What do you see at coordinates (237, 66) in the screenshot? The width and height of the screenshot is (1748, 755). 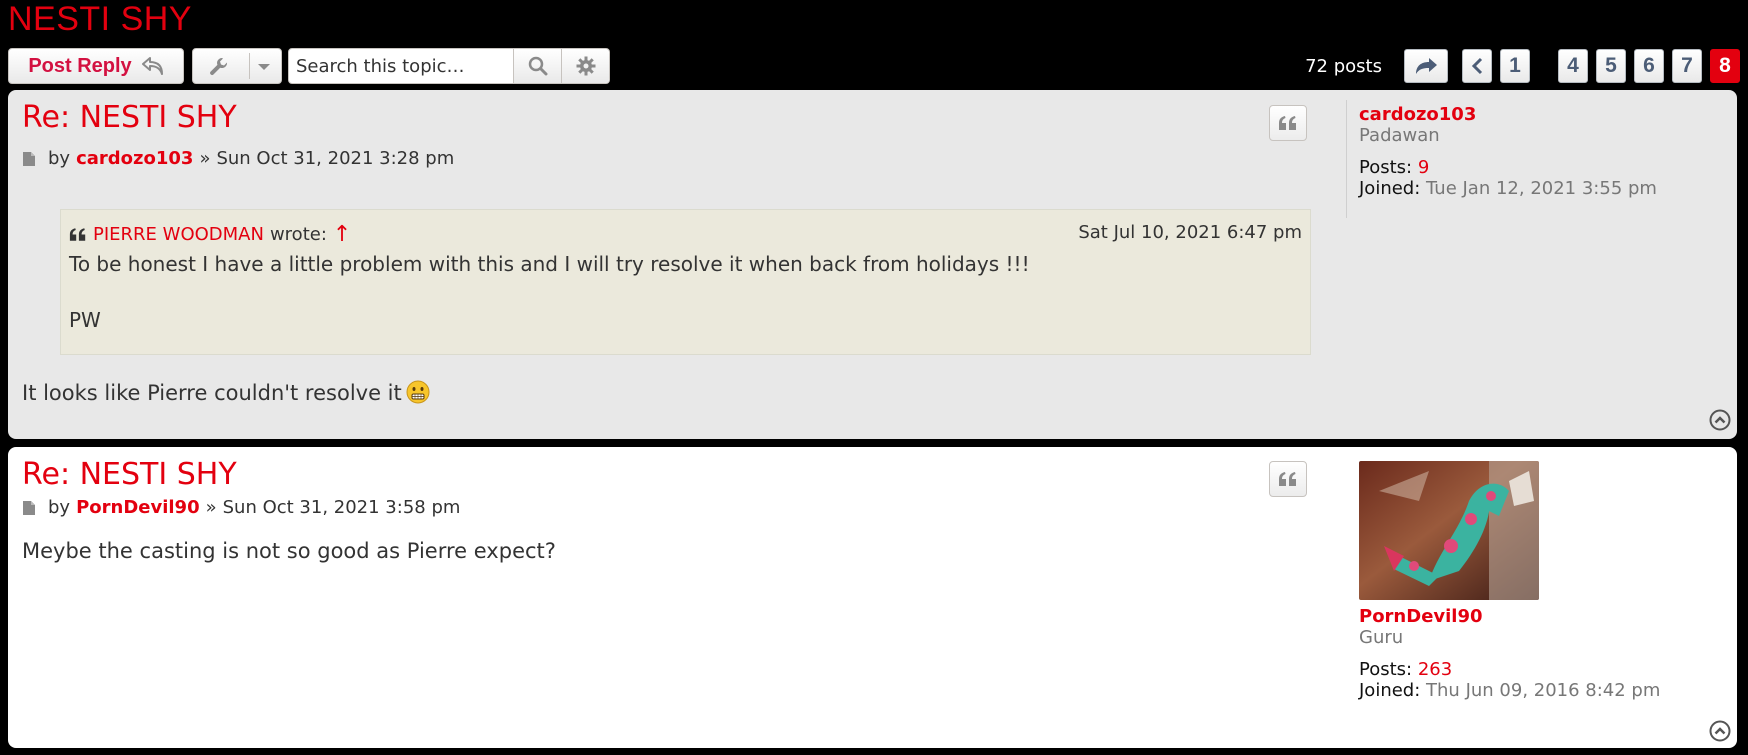 I see `topic-tools-button` at bounding box center [237, 66].